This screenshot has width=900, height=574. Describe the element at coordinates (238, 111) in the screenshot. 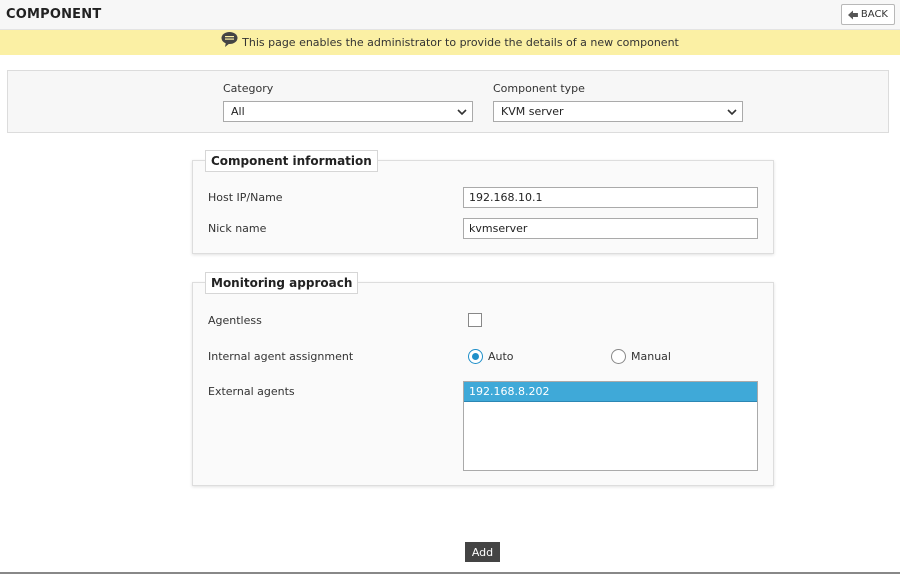

I see `category-selected-value: All` at that location.